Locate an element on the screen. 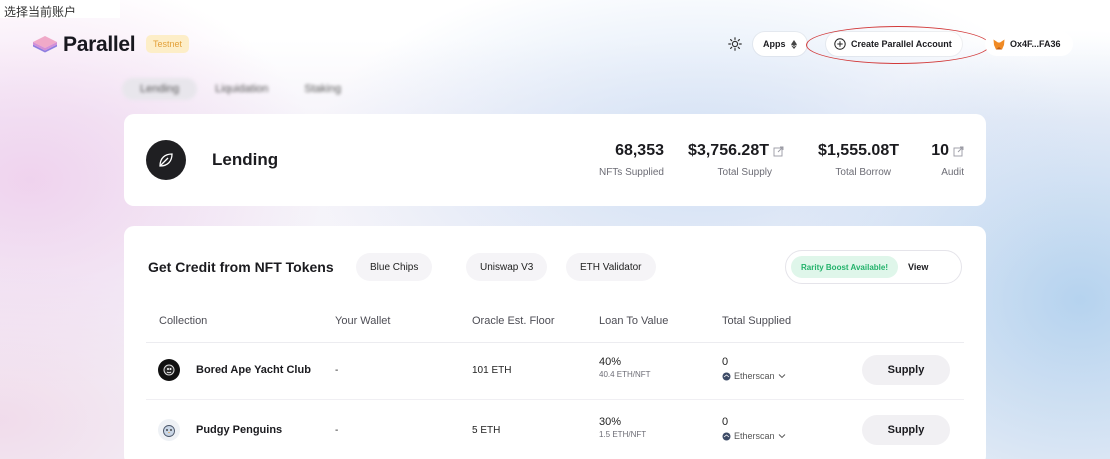  network-badge: Testnet is located at coordinates (168, 44).